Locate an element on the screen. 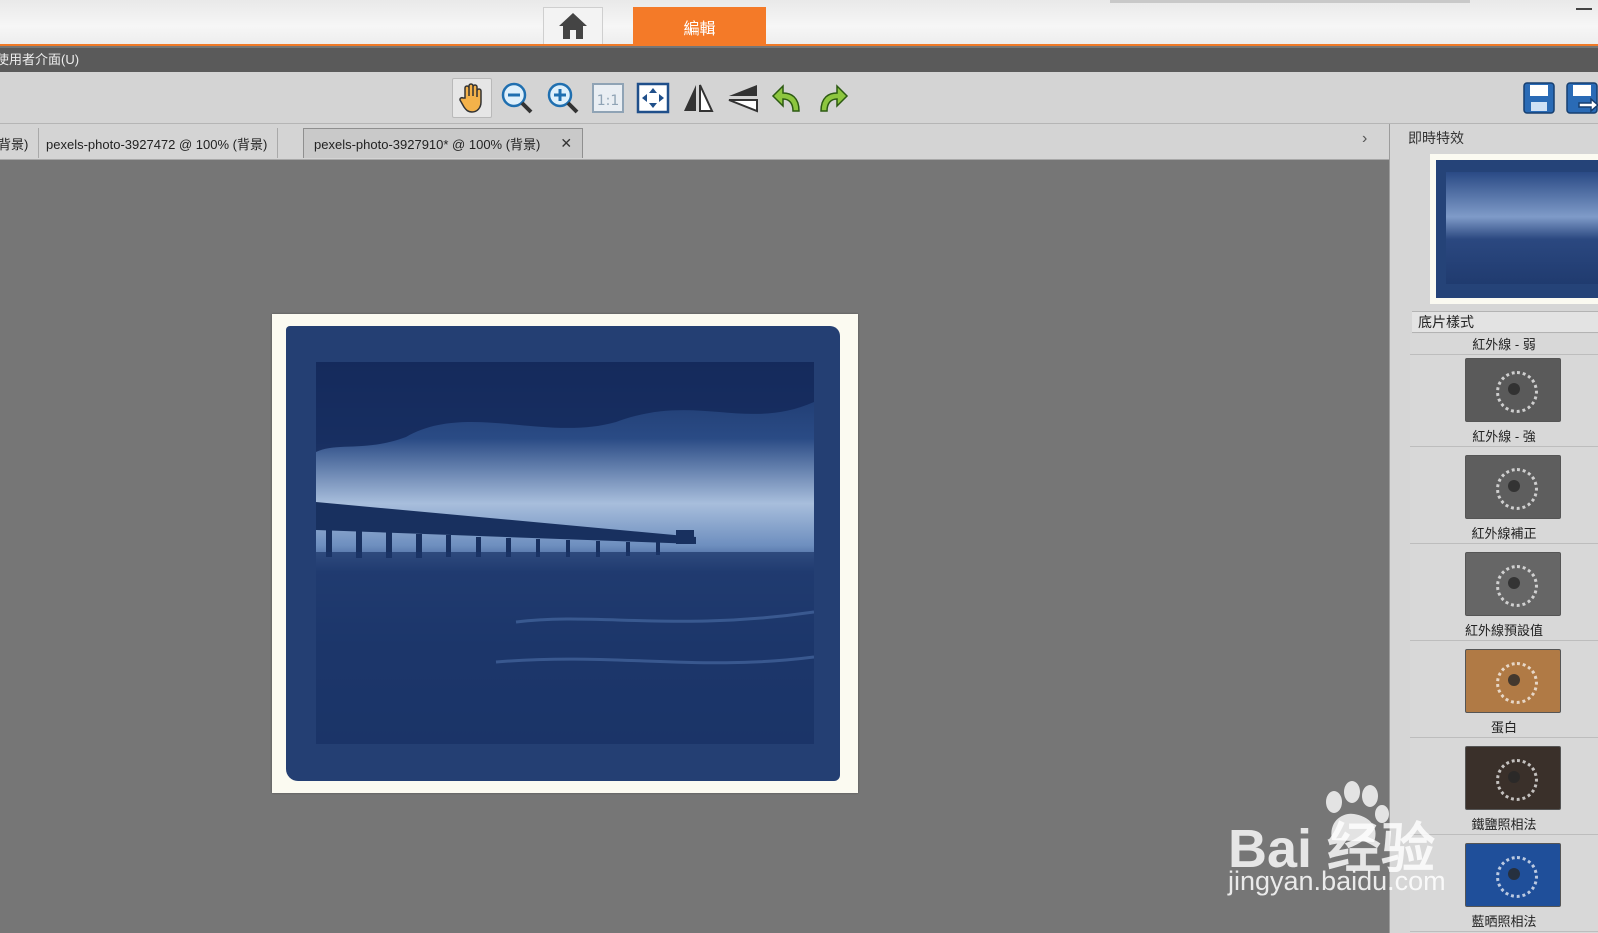 The height and width of the screenshot is (933, 1598). fit-screen-button is located at coordinates (653, 98).